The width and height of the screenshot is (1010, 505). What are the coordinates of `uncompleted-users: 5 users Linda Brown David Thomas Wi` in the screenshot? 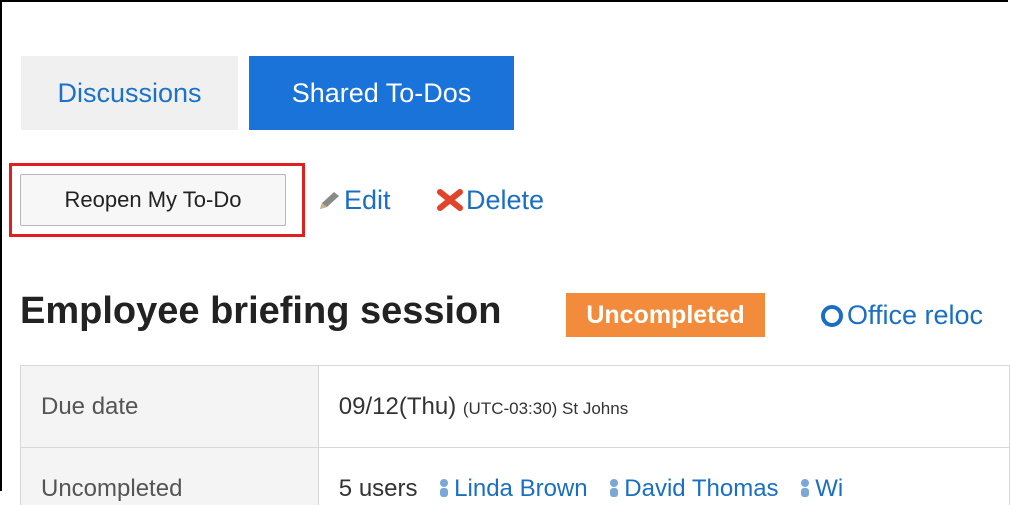 It's located at (663, 476).